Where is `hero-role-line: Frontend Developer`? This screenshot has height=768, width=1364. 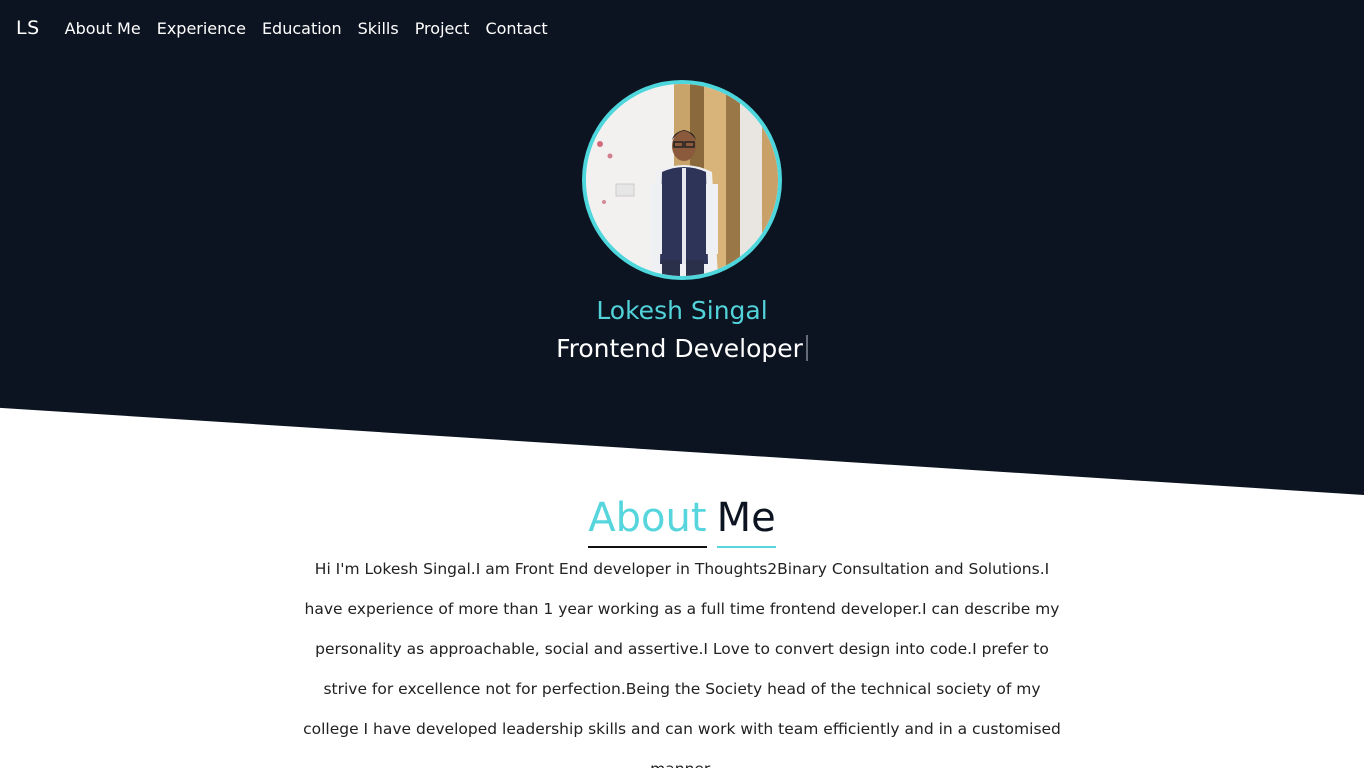
hero-role-line: Frontend Developer is located at coordinates (682, 348).